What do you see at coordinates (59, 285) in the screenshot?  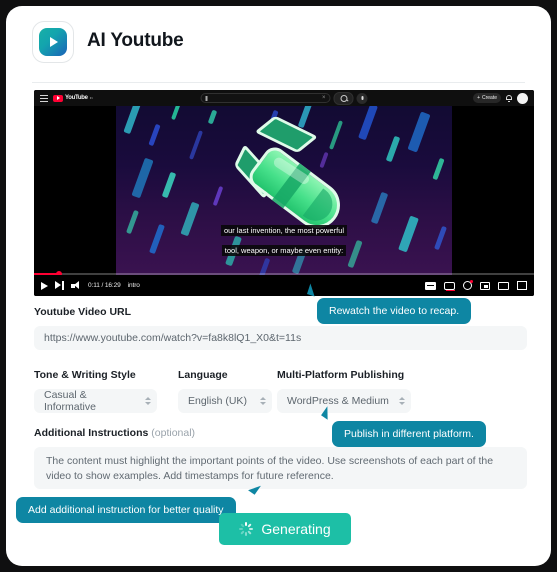 I see `next-icon` at bounding box center [59, 285].